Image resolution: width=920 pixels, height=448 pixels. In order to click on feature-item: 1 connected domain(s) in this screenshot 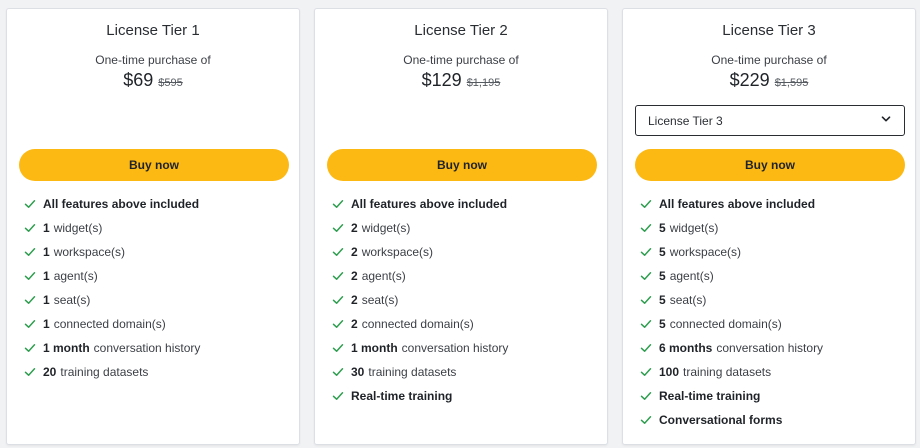, I will do `click(157, 324)`.